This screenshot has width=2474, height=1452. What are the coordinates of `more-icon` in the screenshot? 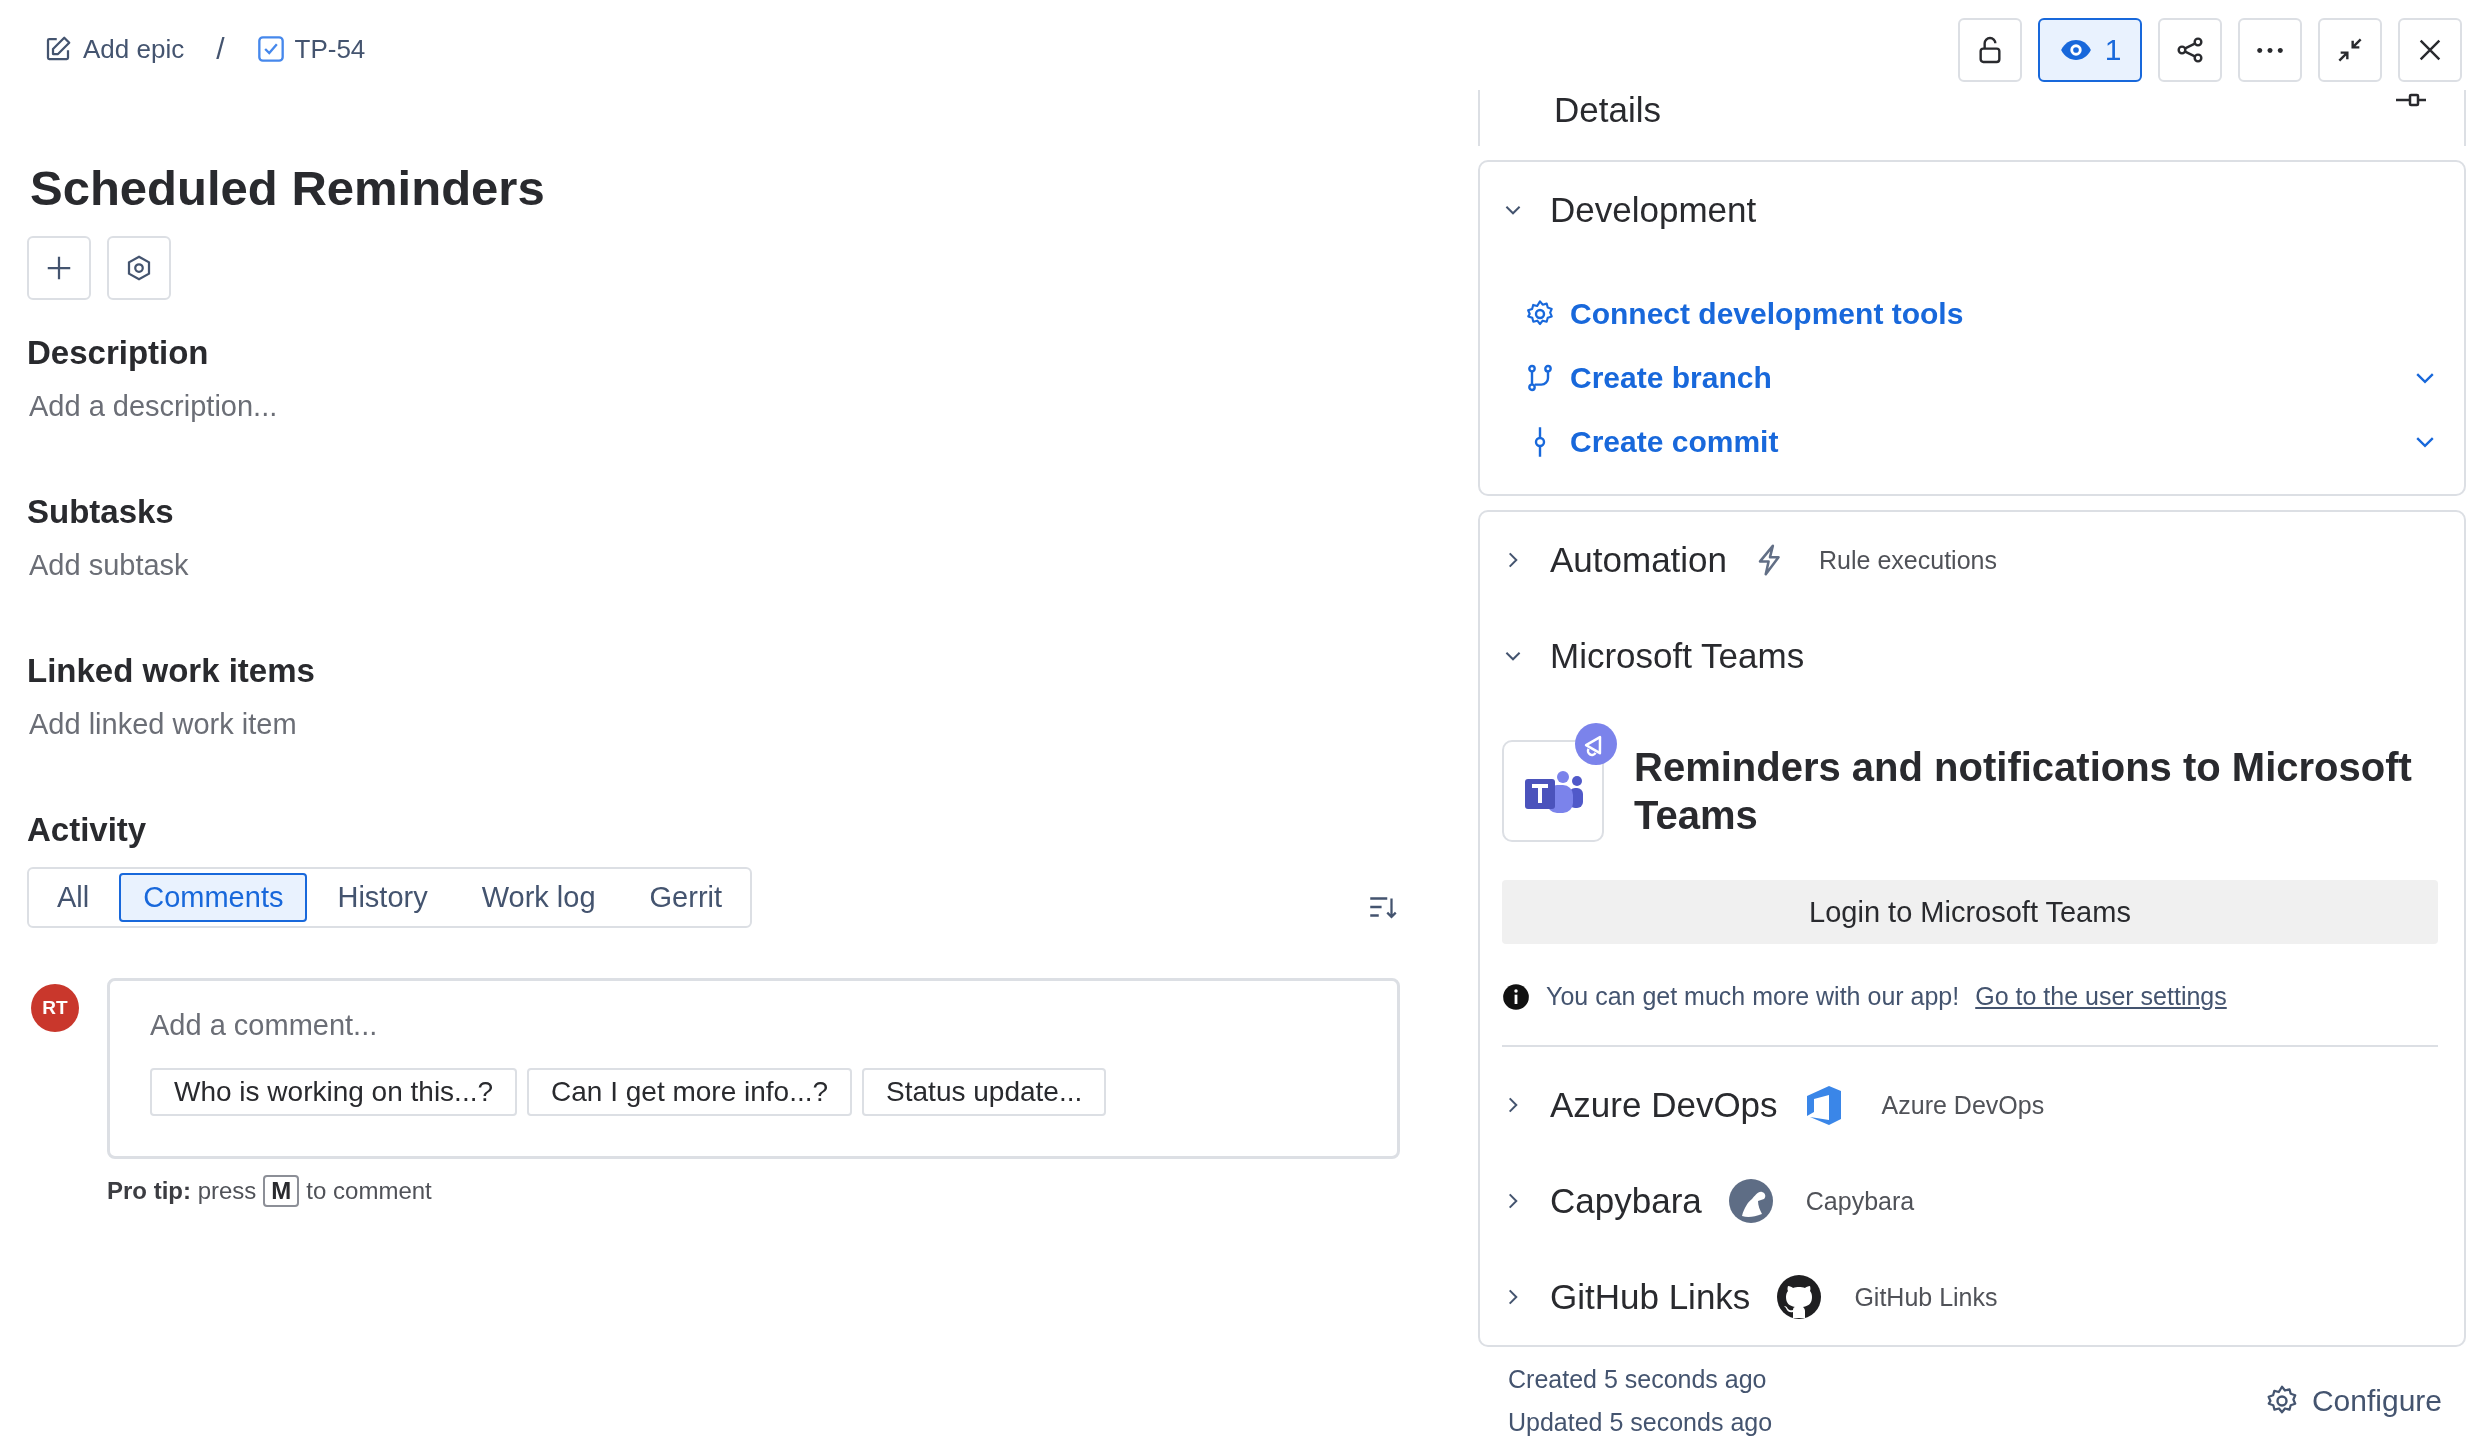 It's located at (2270, 50).